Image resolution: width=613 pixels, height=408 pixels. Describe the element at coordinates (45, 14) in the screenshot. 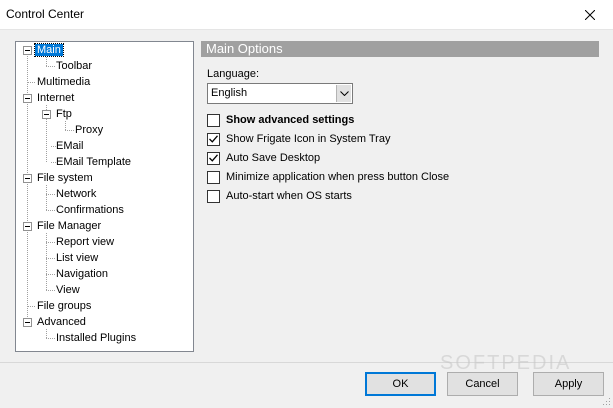

I see `window-title: Control Center` at that location.